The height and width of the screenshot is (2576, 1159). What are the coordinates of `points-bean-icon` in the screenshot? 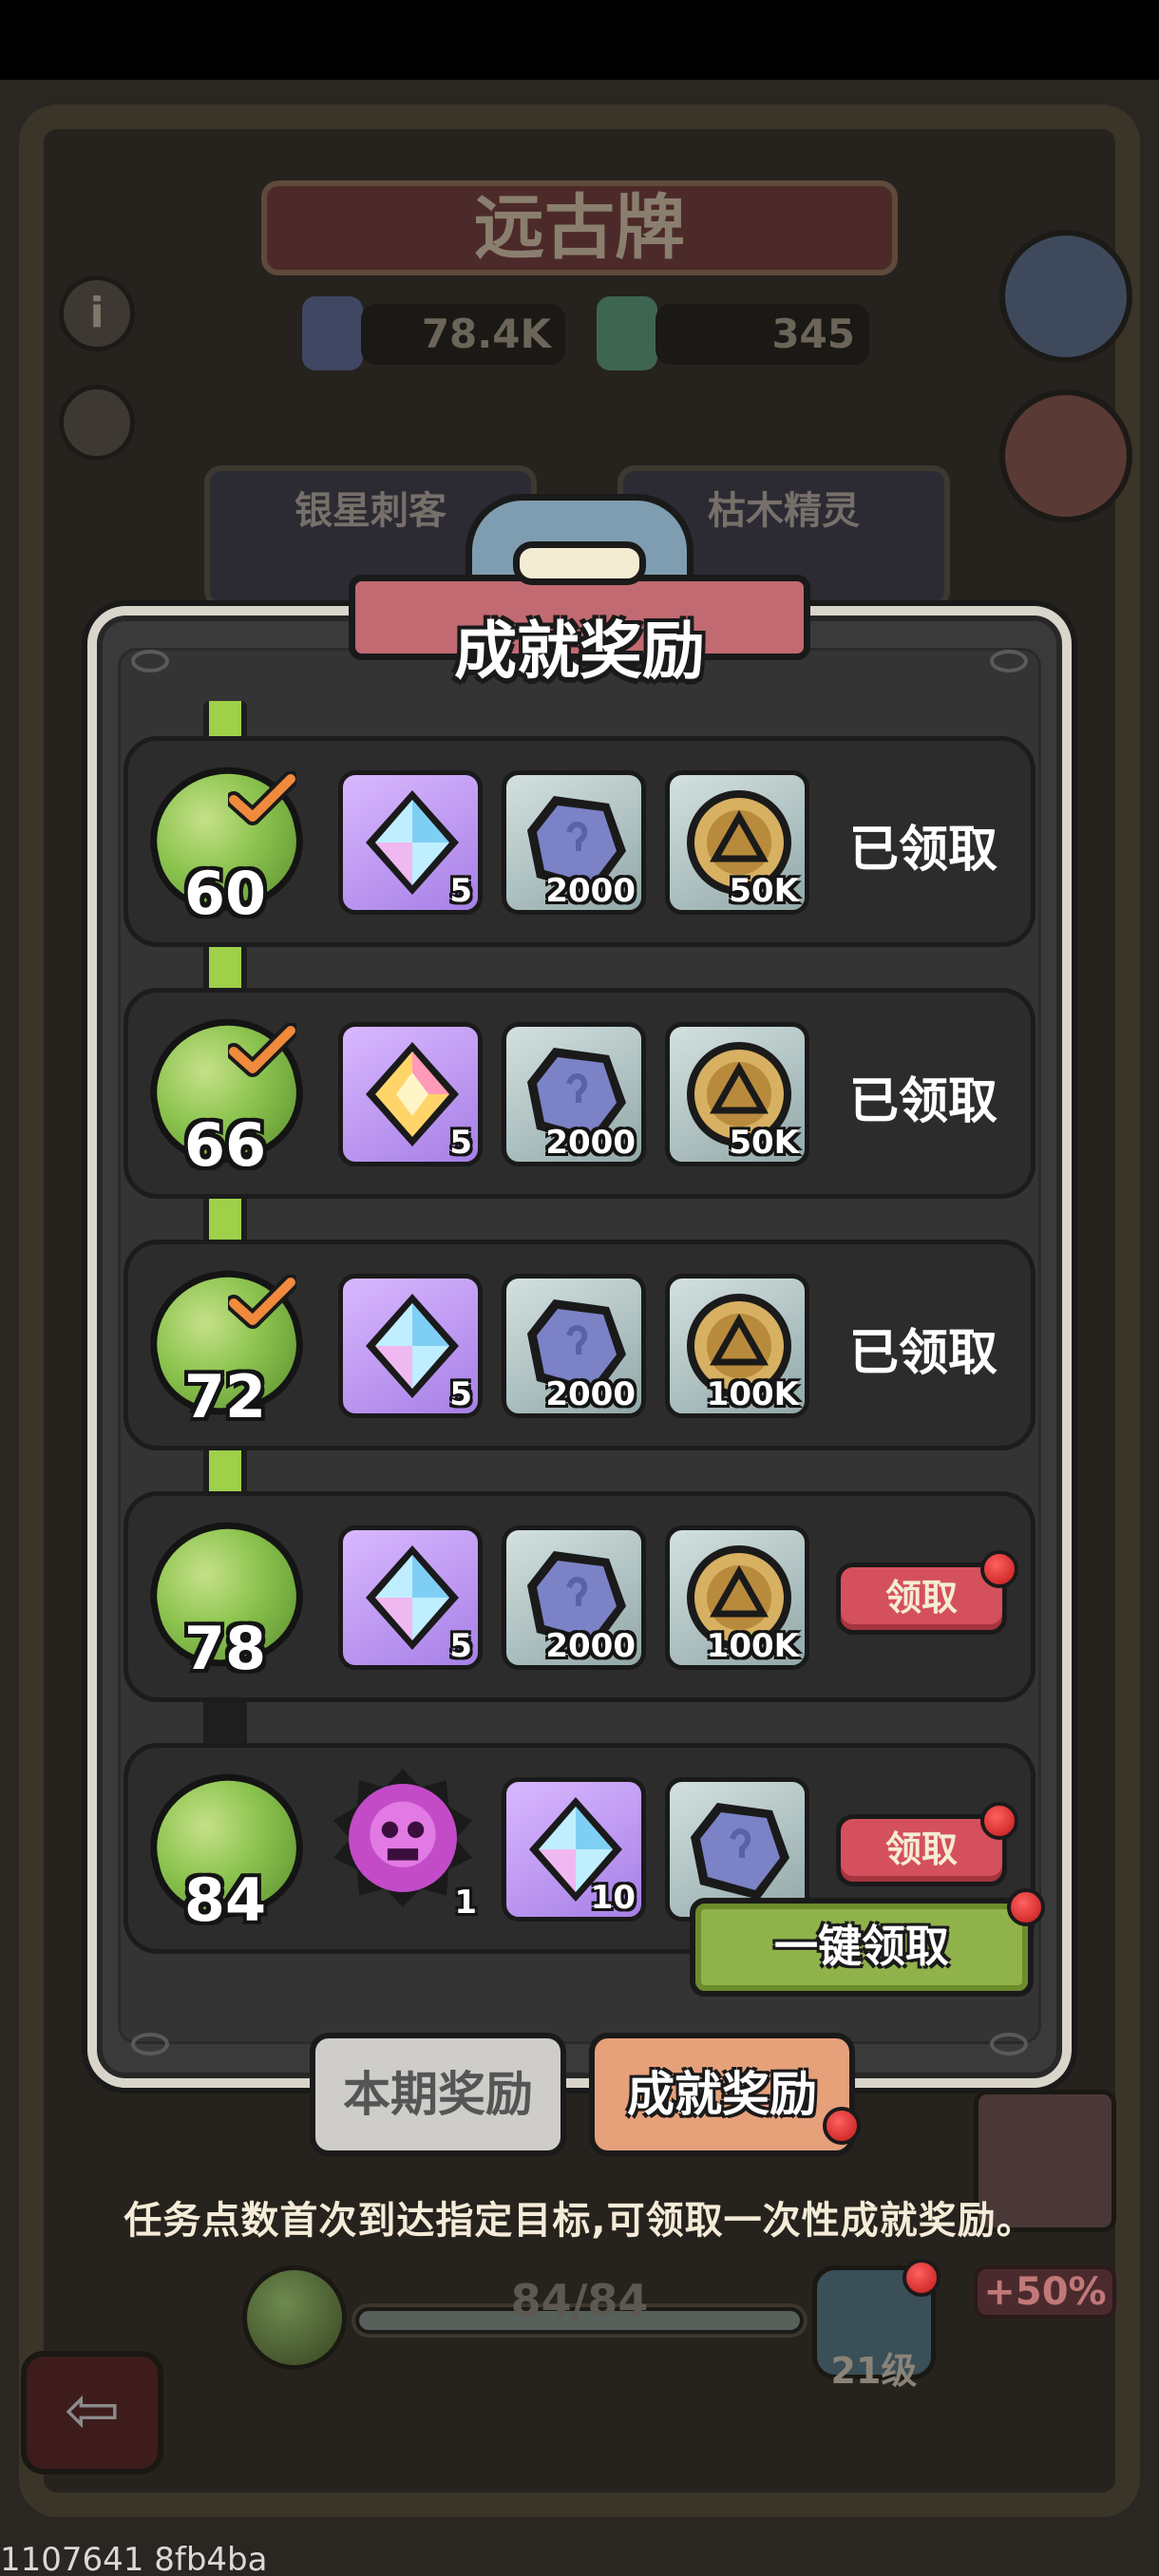 It's located at (294, 2317).